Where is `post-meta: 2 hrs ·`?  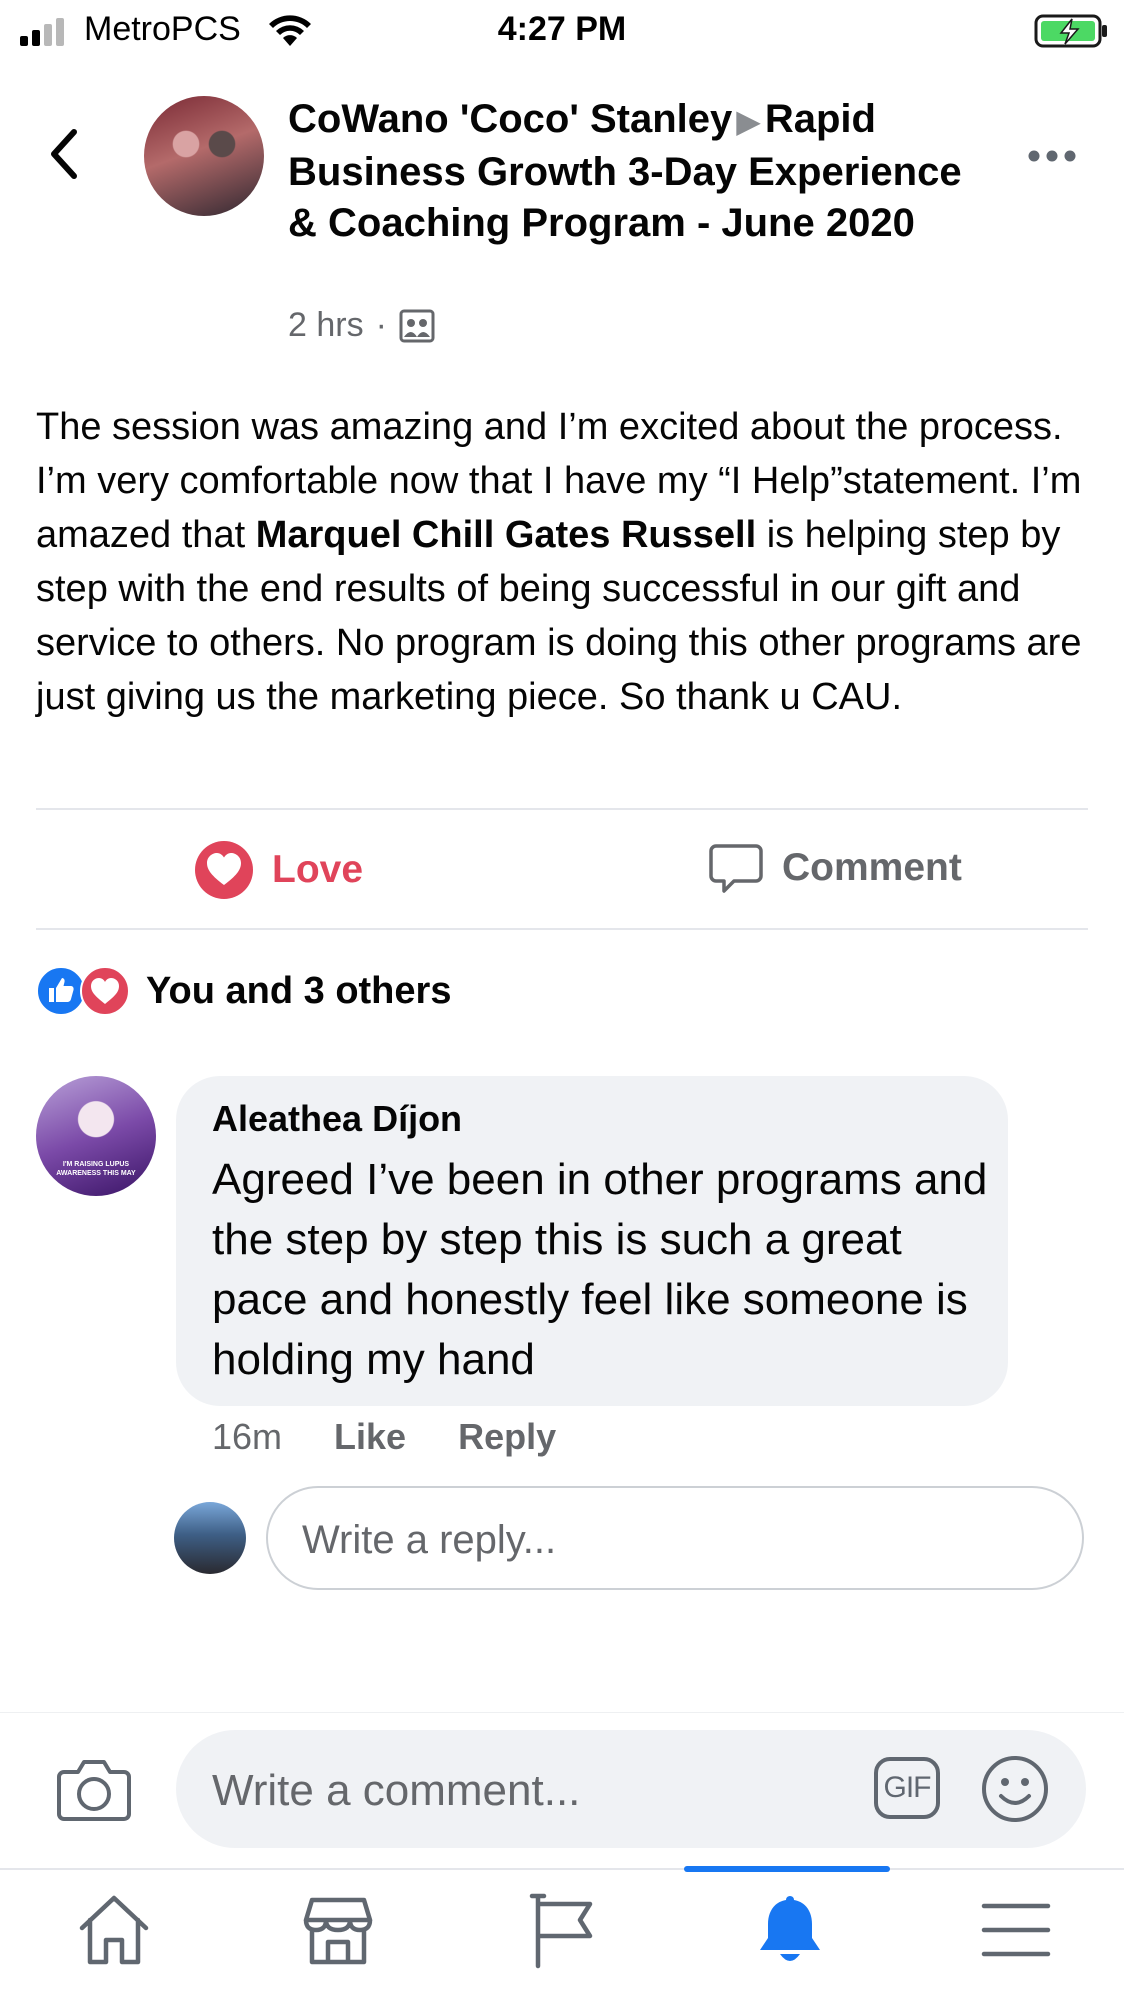
post-meta: 2 hrs · is located at coordinates (361, 325).